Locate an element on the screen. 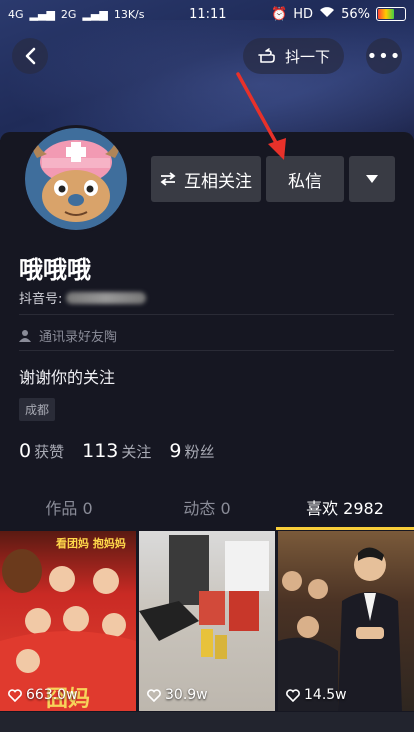 Image resolution: width=414 pixels, height=732 pixels. chevron-left-icon is located at coordinates (30, 56).